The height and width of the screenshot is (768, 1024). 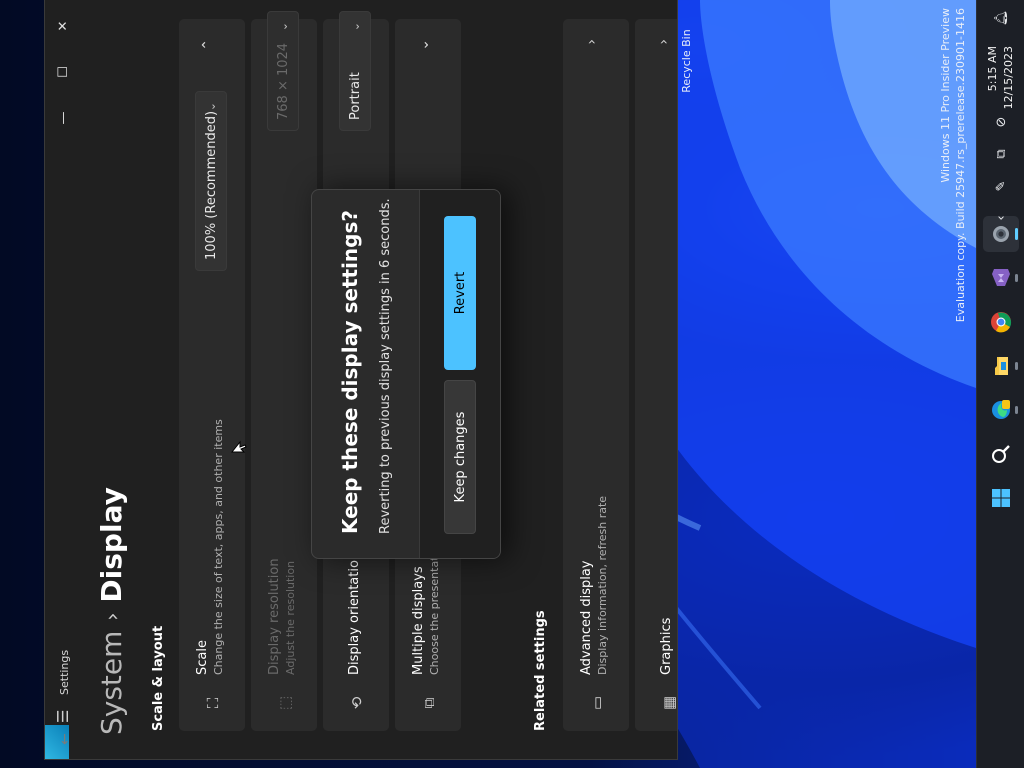 I want to click on system-clock: 5:15 AM 12/15/2023, so click(x=1001, y=77).